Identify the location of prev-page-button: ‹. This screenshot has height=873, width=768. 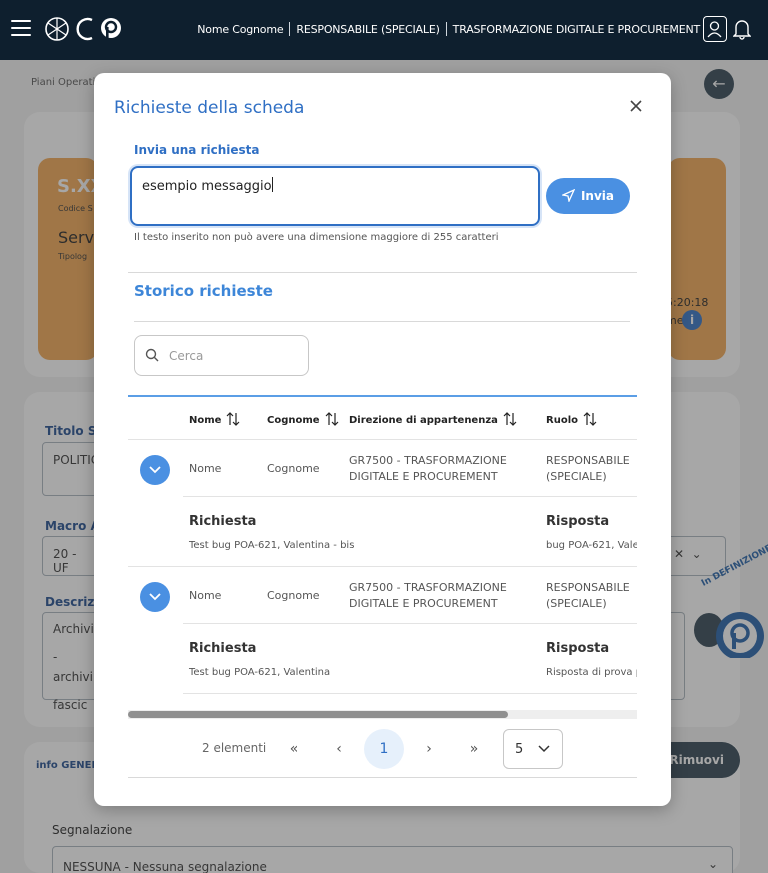
(339, 749).